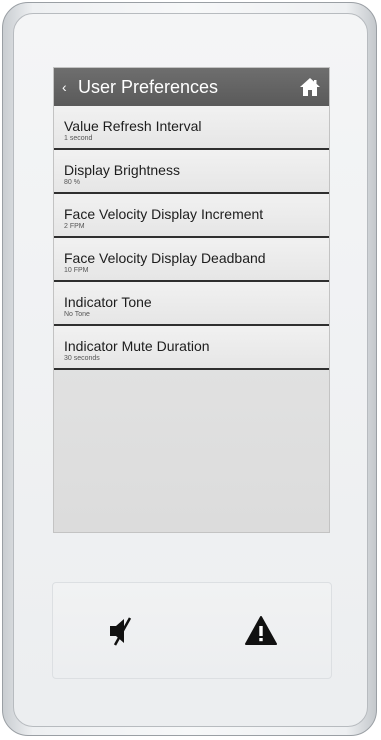  Describe the element at coordinates (74, 226) in the screenshot. I see `menu-item-value: 2 FPM` at that location.